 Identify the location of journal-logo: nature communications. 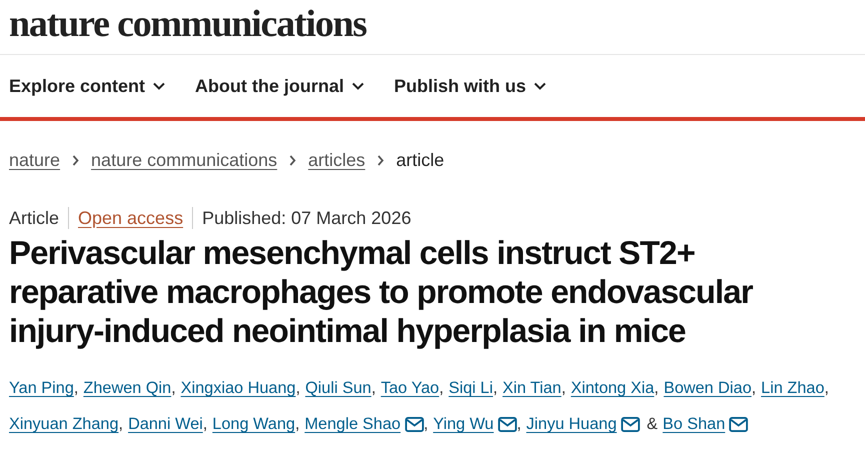
(432, 27).